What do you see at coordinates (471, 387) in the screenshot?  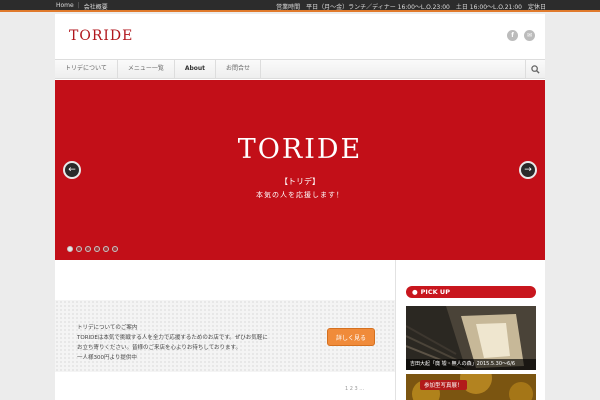 I see `pickup-item-2: 参加型写真展！` at bounding box center [471, 387].